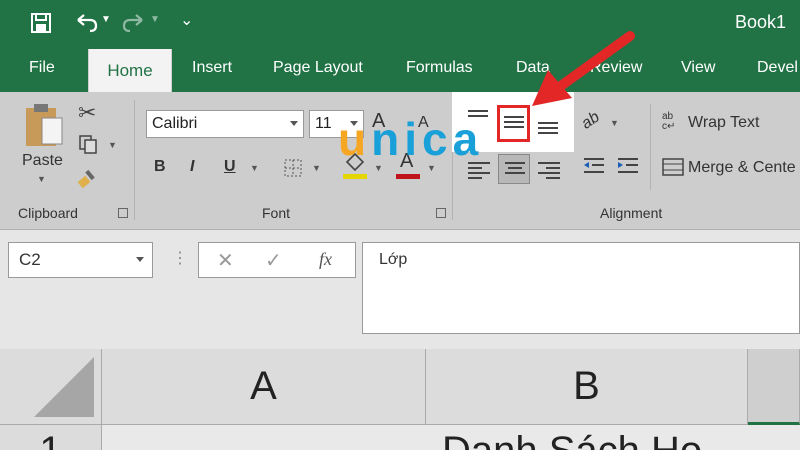  I want to click on cut-icon: ✂, so click(87, 113).